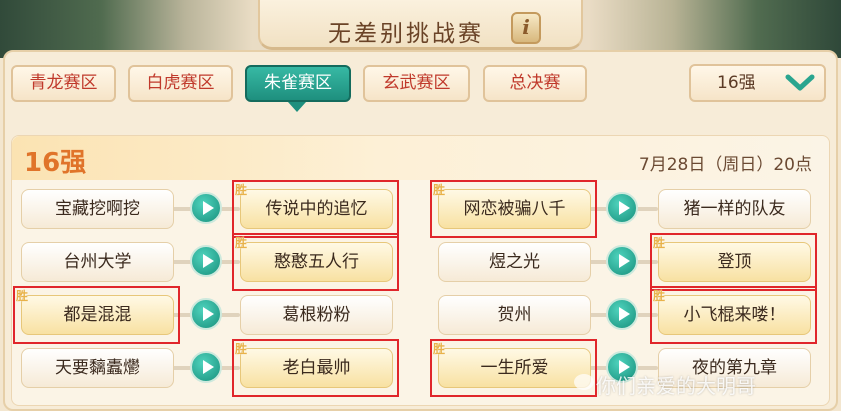 The width and height of the screenshot is (841, 411). Describe the element at coordinates (298, 83) in the screenshot. I see `tab-zhuque: 朱雀赛区` at that location.